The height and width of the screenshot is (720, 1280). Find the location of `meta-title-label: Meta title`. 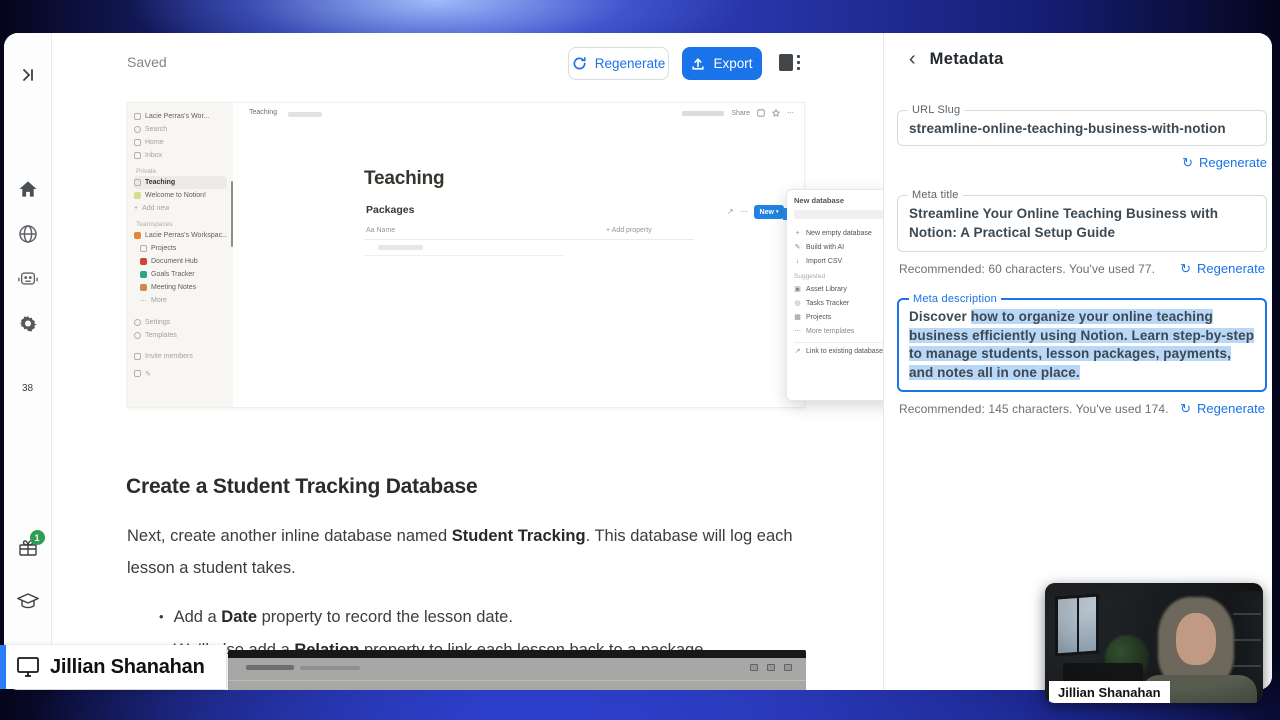

meta-title-label: Meta title is located at coordinates (935, 195).